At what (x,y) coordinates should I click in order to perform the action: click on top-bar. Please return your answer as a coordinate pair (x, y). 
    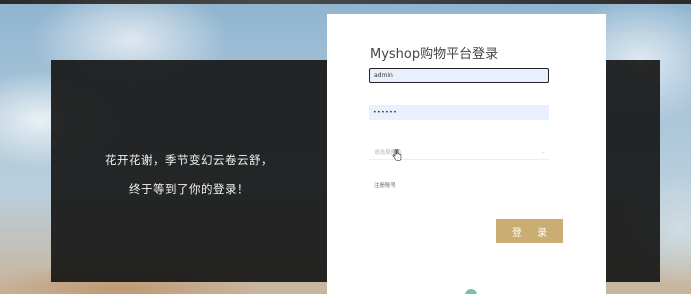
    Looking at the image, I should click on (345, 2).